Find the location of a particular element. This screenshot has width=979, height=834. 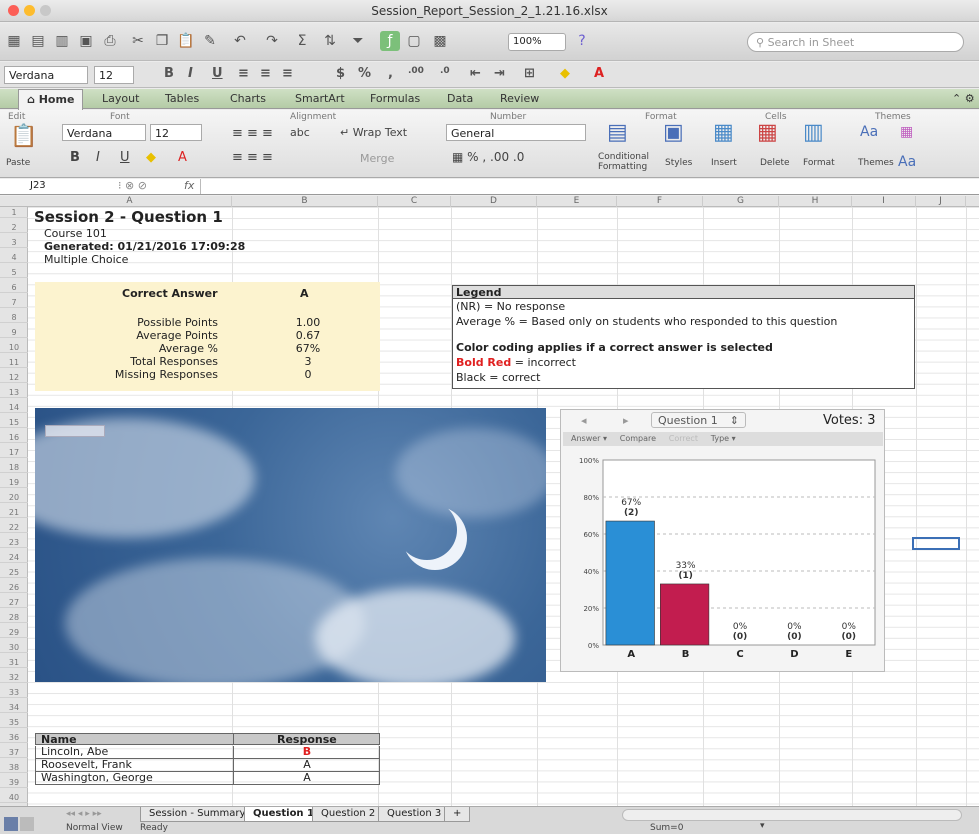

indent-icon: ⇥ is located at coordinates (499, 73).